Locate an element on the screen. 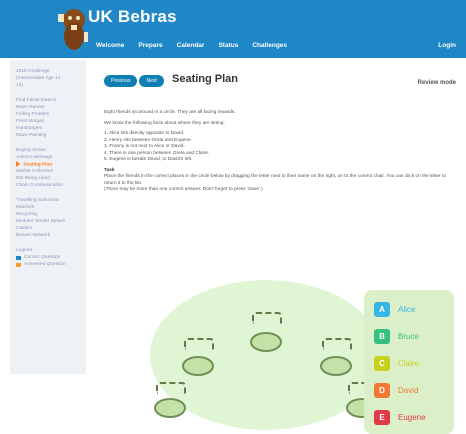  sidebar-item: Find Faisal Ewan's is located at coordinates (48, 100).